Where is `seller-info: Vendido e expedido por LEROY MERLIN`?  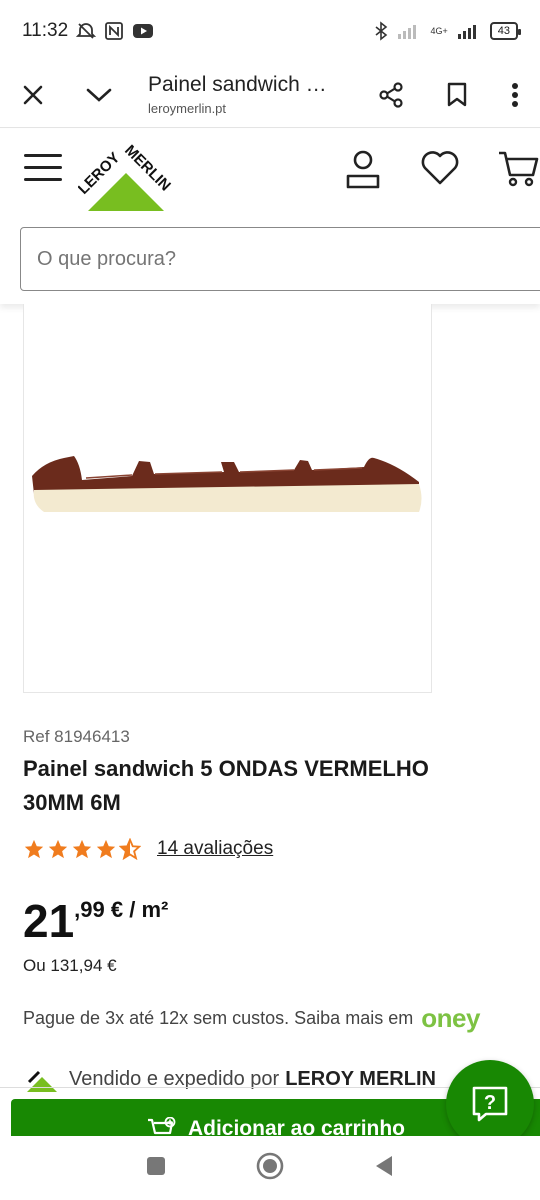
seller-info: Vendido e expedido por LEROY MERLIN is located at coordinates (229, 1079).